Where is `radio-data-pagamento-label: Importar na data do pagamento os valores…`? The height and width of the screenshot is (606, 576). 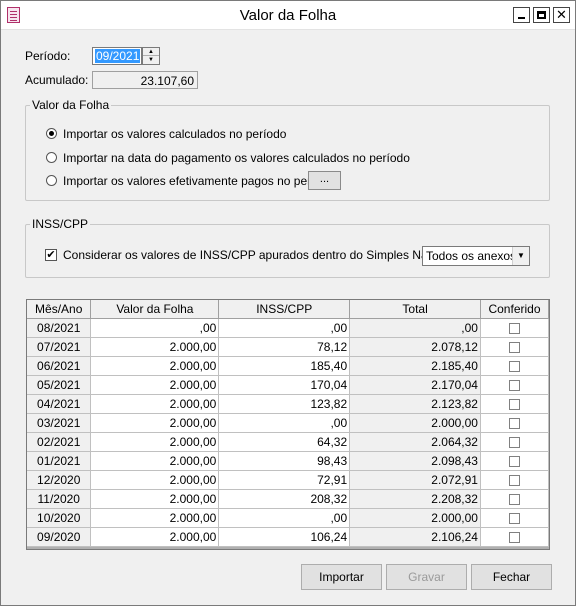
radio-data-pagamento-label: Importar na data do pagamento os valores… is located at coordinates (236, 158).